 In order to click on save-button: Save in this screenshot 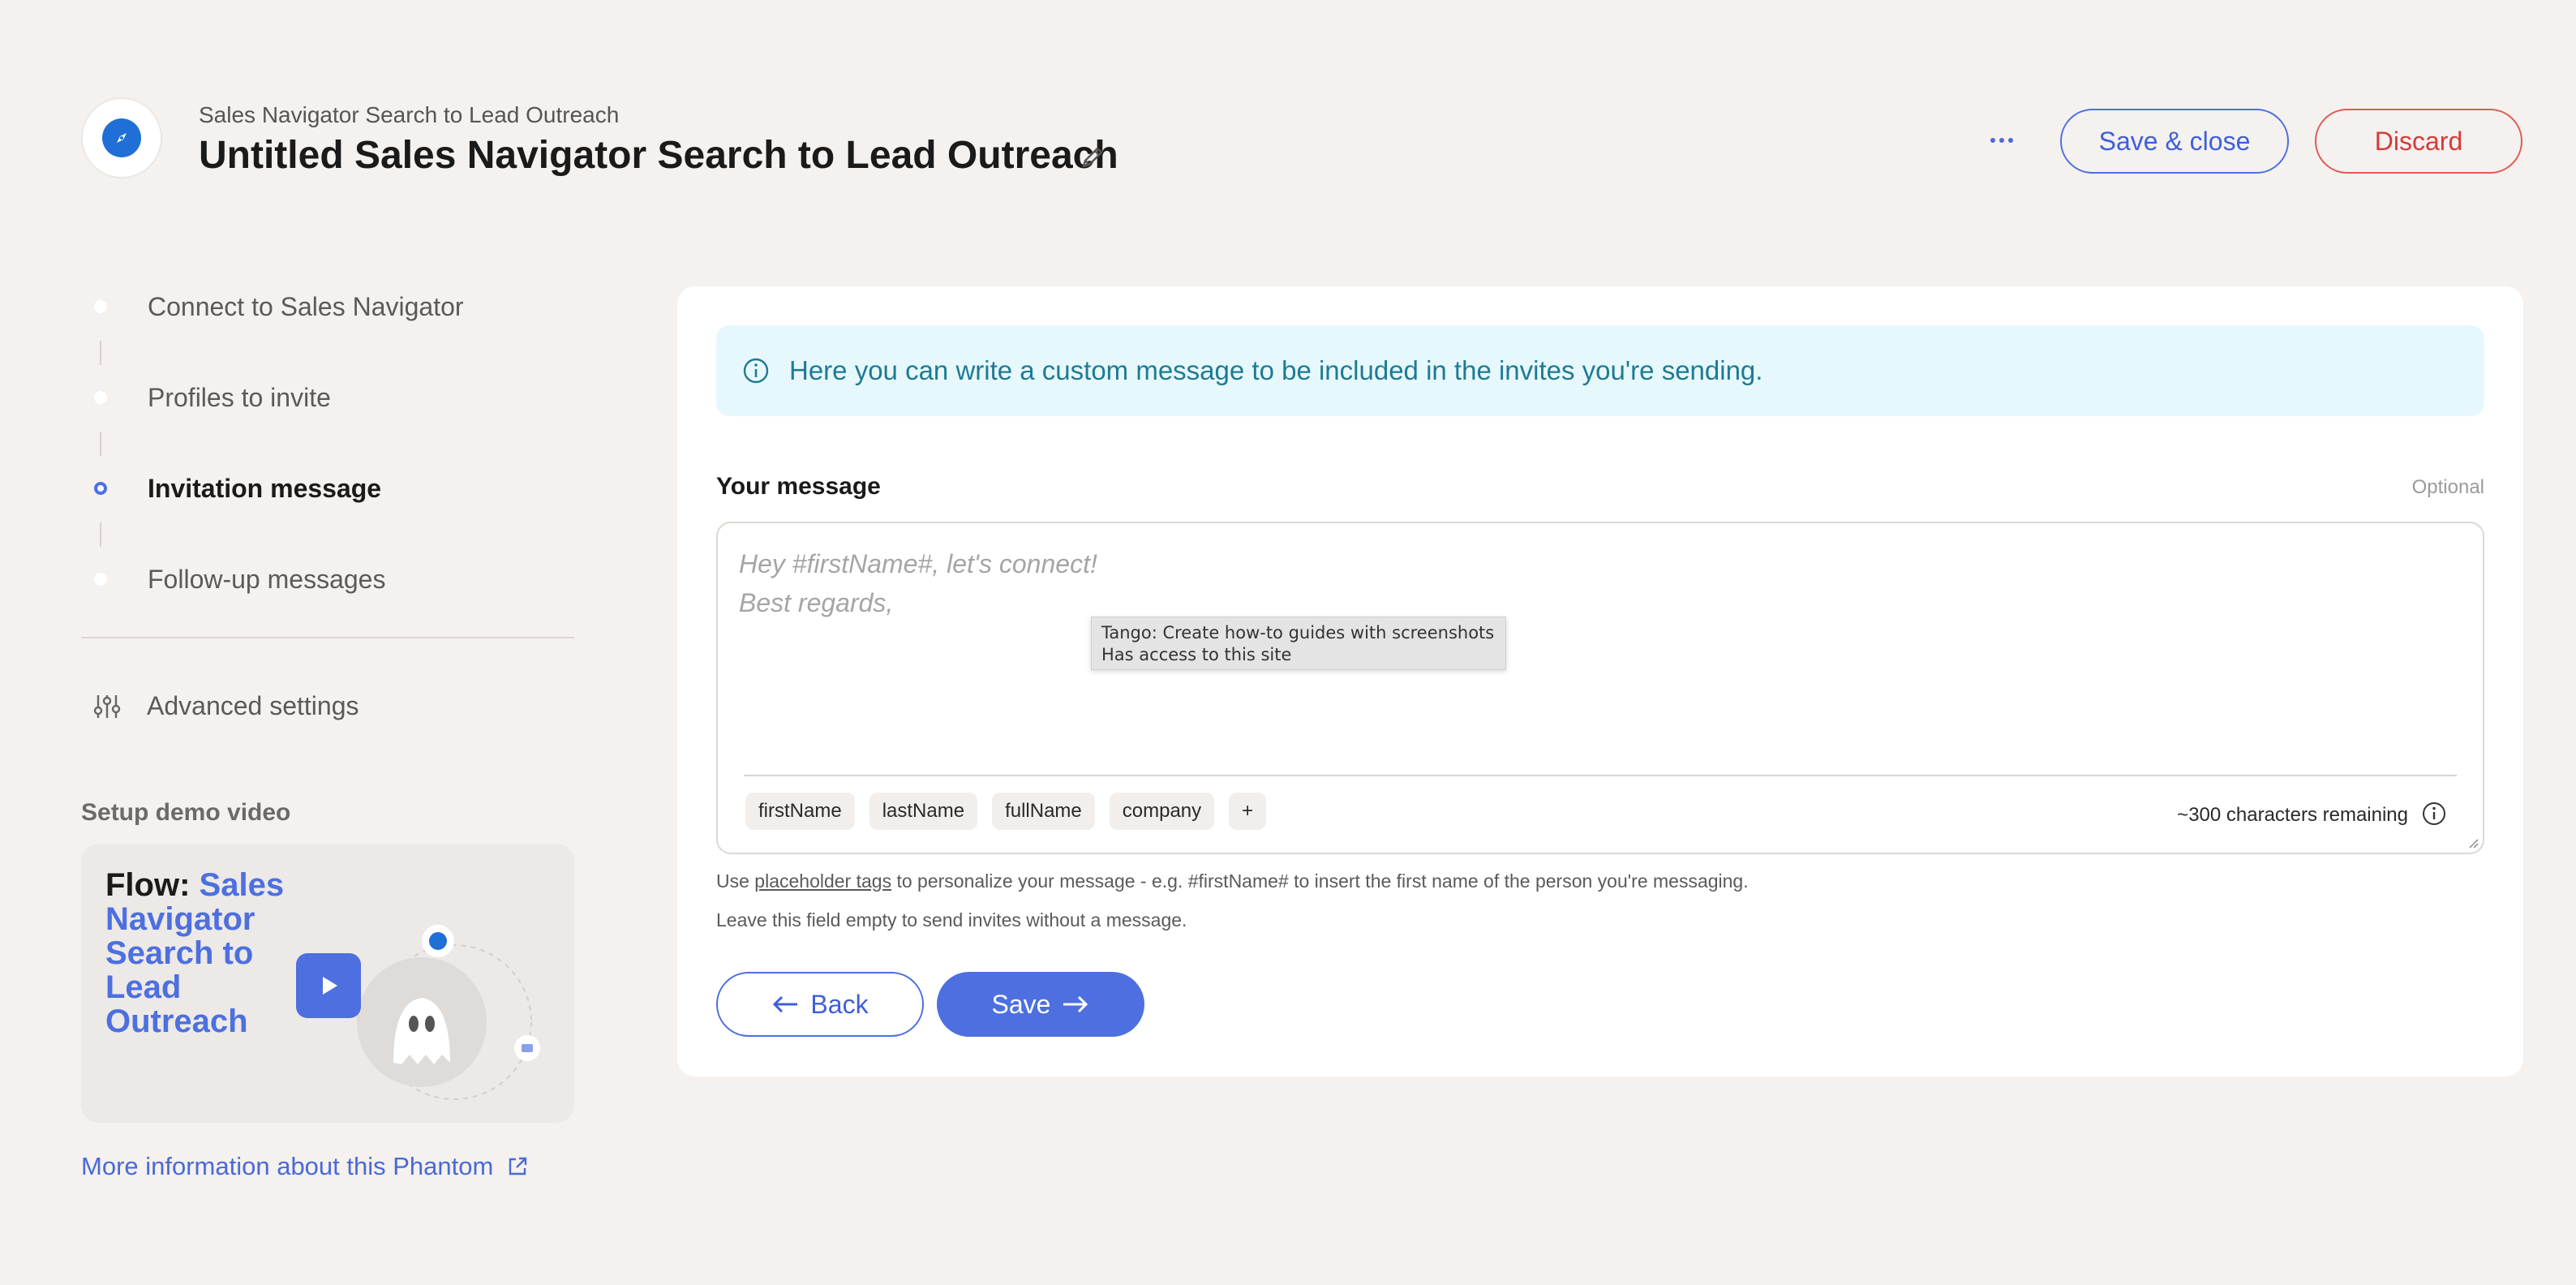, I will do `click(1040, 1004)`.